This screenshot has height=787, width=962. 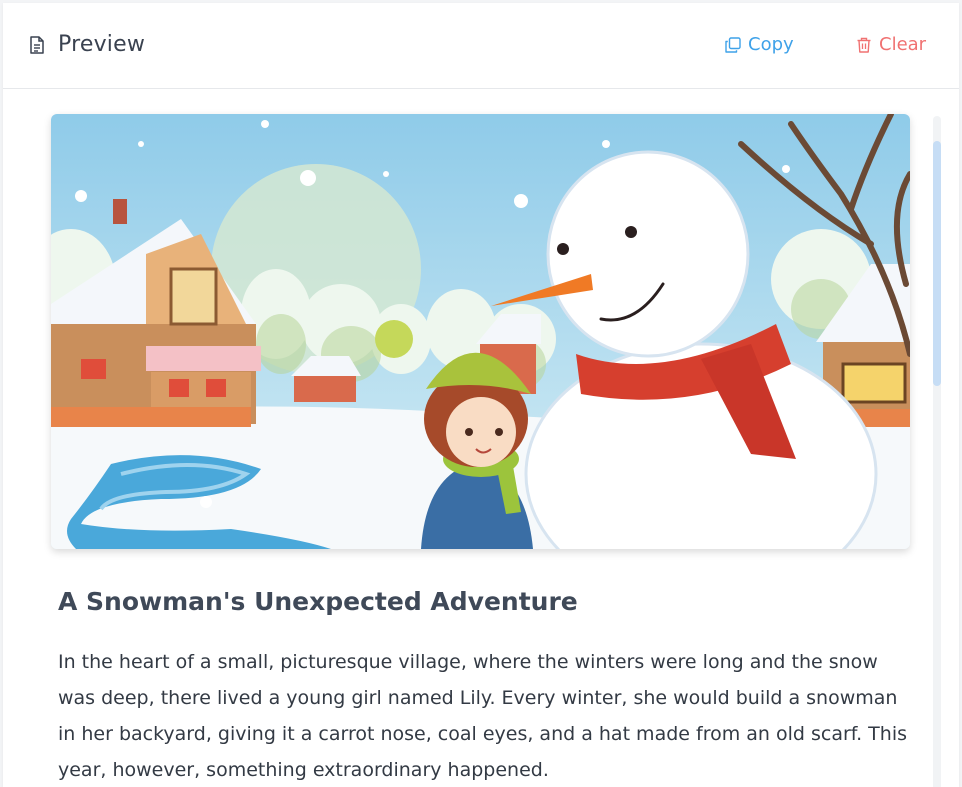 I want to click on copy-label: Copy, so click(x=771, y=44).